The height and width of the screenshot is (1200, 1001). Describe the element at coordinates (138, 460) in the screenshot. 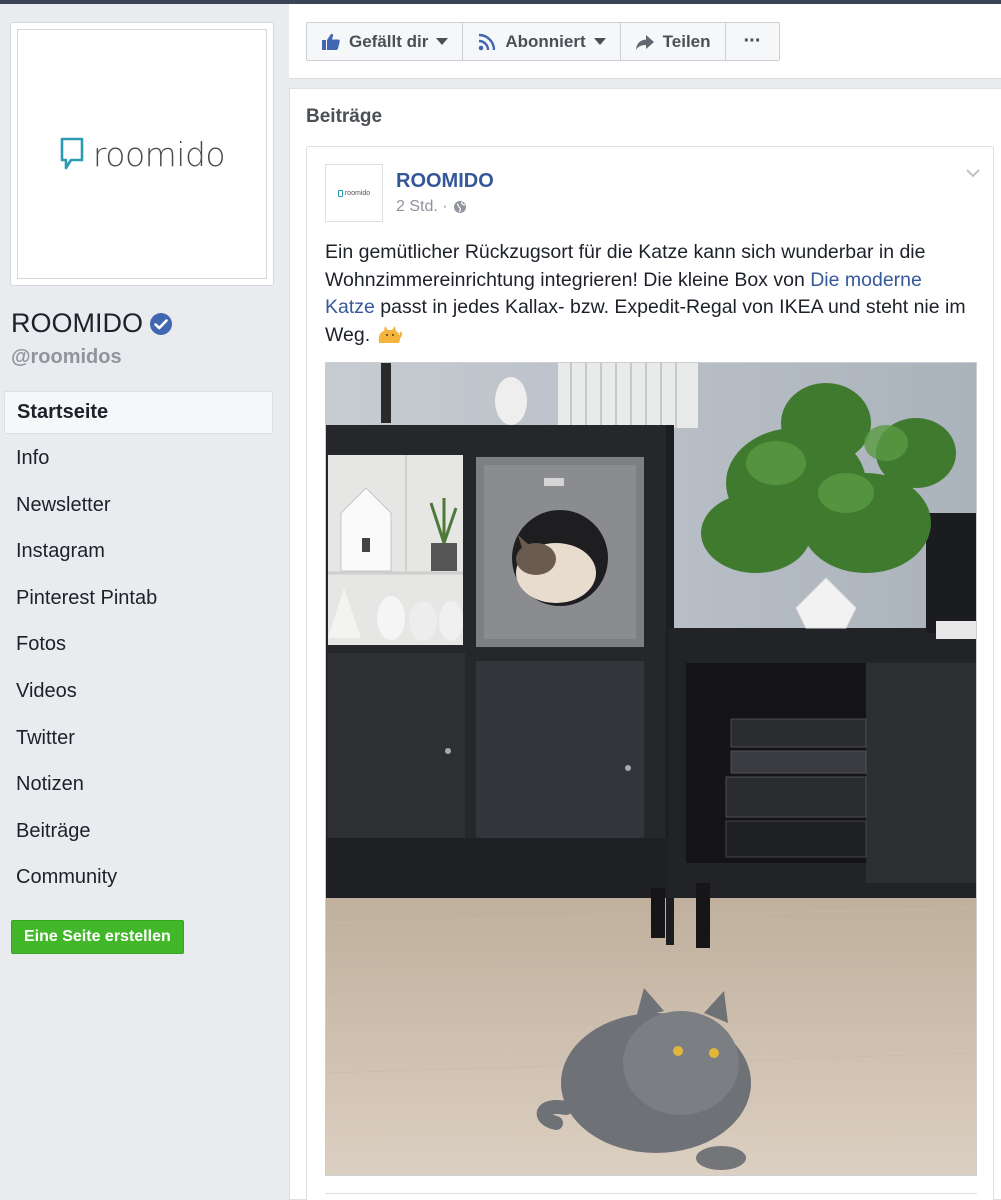

I see `nav-item-info: Info` at that location.